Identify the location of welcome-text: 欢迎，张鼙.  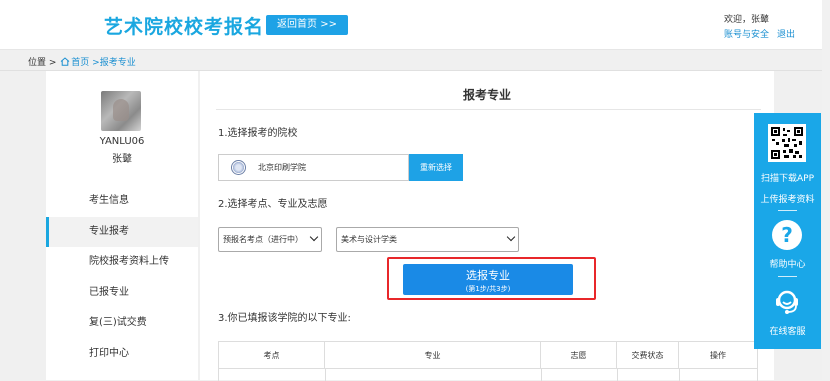
(747, 20).